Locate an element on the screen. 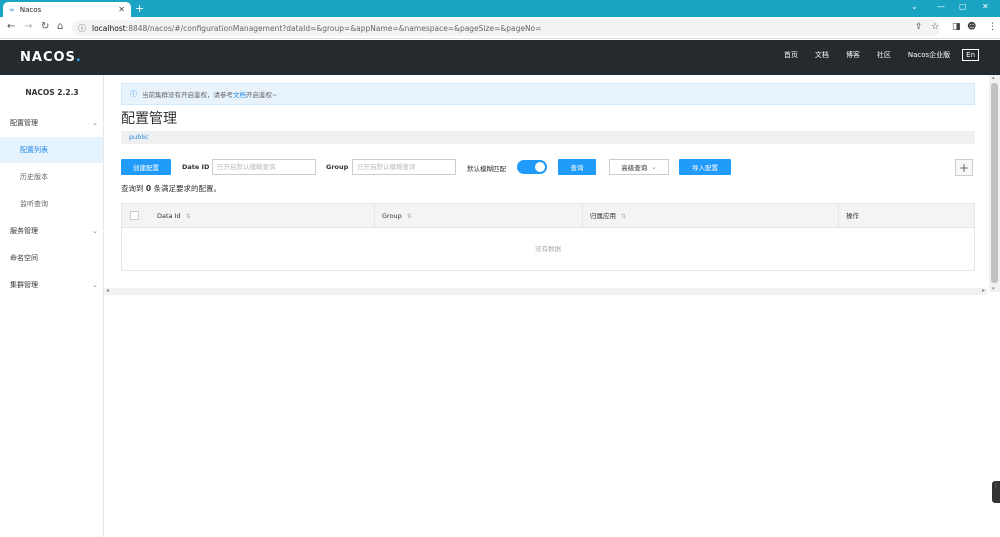 Image resolution: width=1000 pixels, height=537 pixels. import-config-button: 导入配置 is located at coordinates (705, 167).